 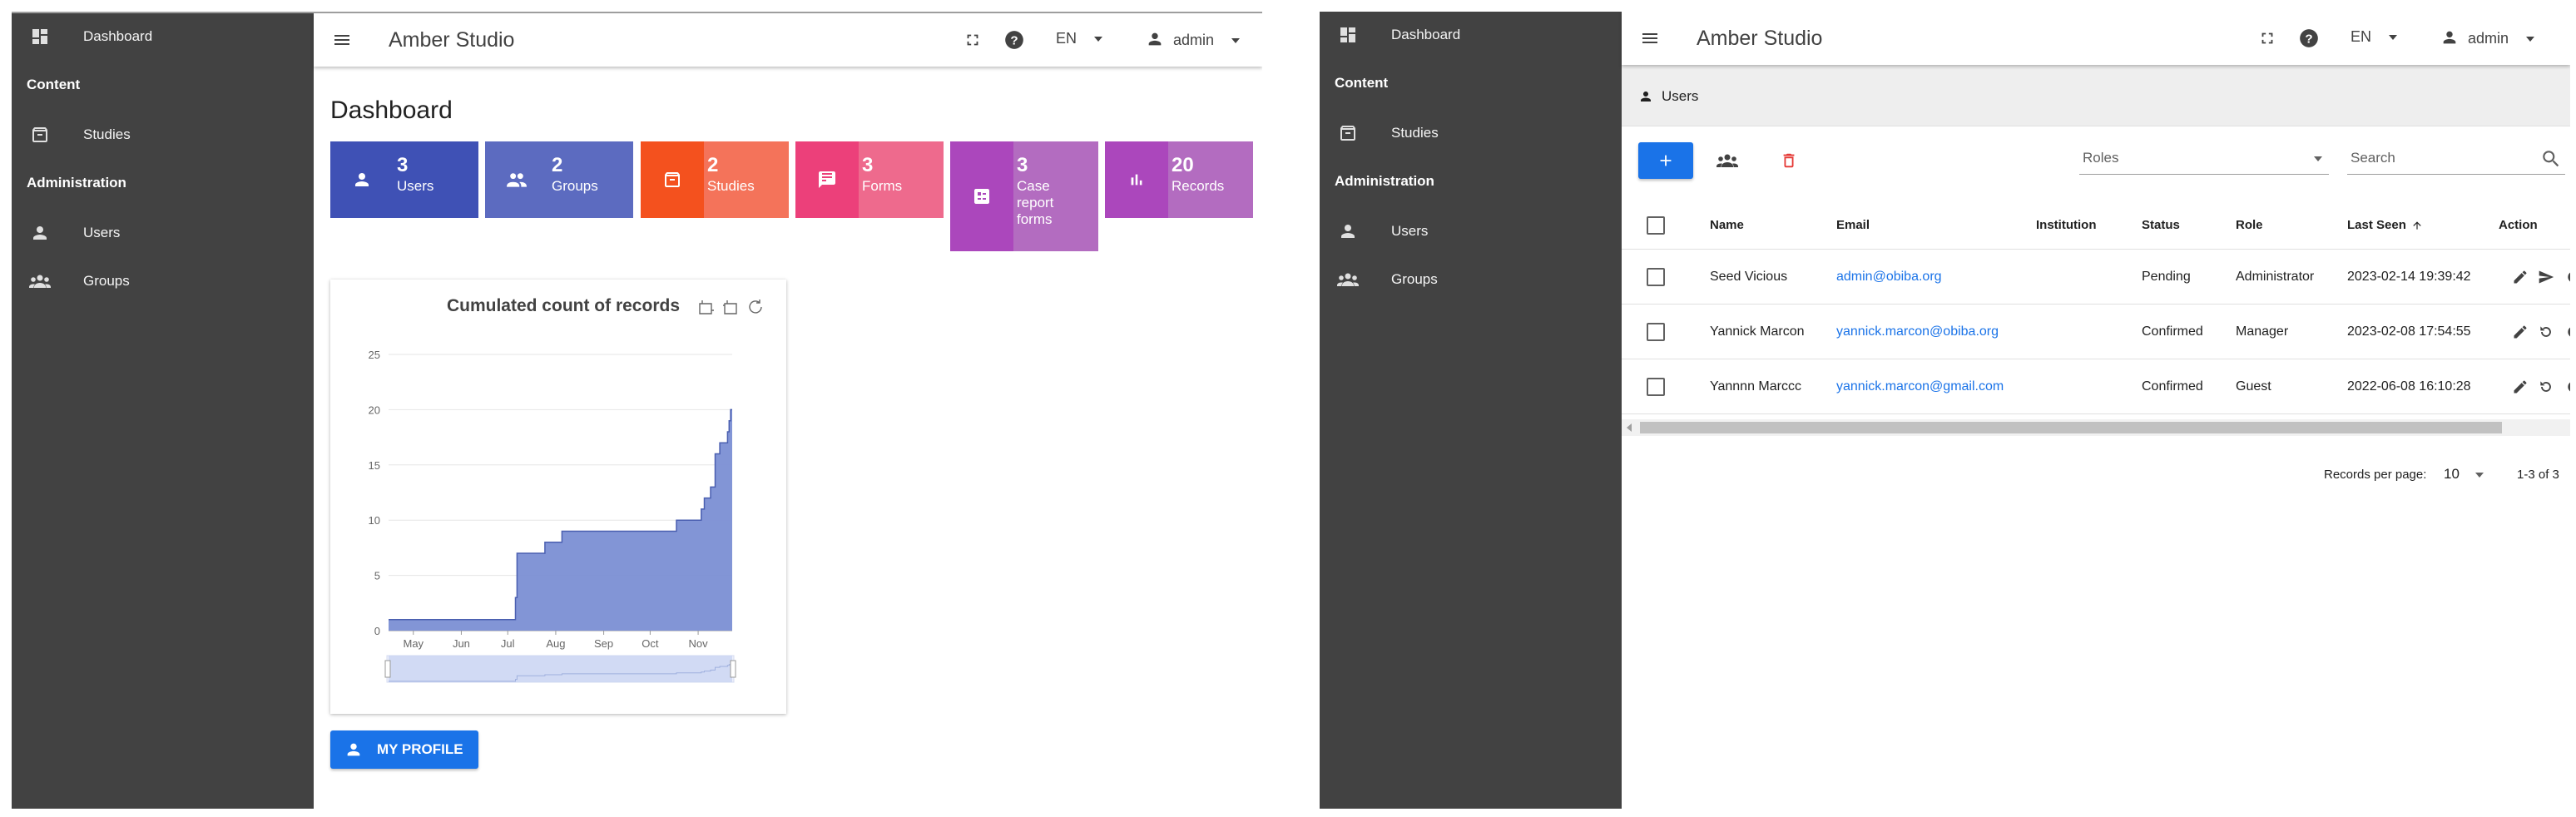 I want to click on column-header-action: Action, so click(x=2518, y=225).